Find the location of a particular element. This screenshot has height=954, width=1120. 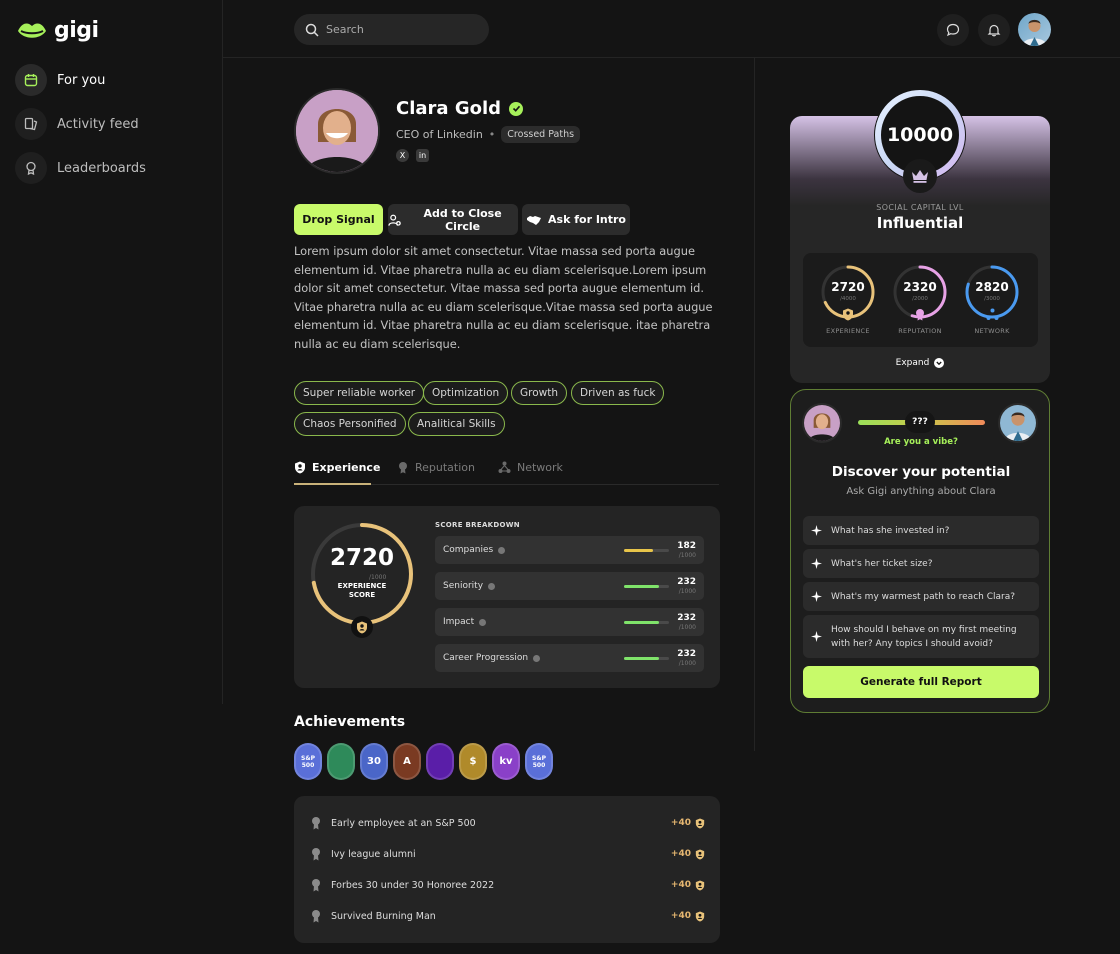

breakdown-label-text: Career Progression is located at coordinates (486, 658).